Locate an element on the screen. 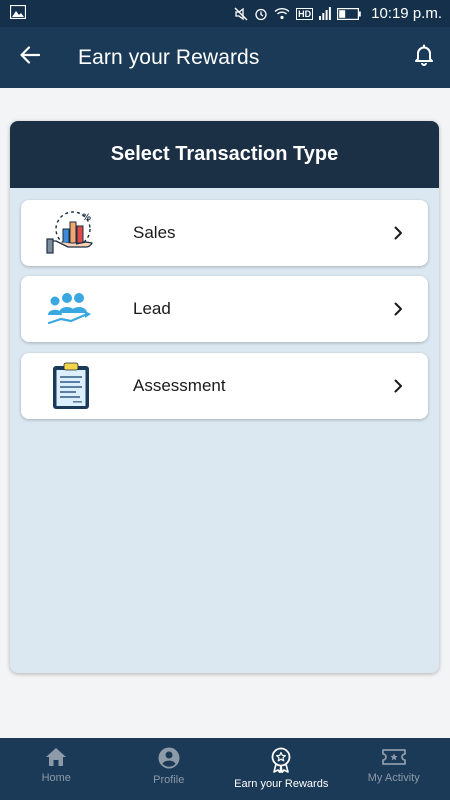 Image resolution: width=450 pixels, height=800 pixels. option-assessment: Assessment is located at coordinates (224, 386).